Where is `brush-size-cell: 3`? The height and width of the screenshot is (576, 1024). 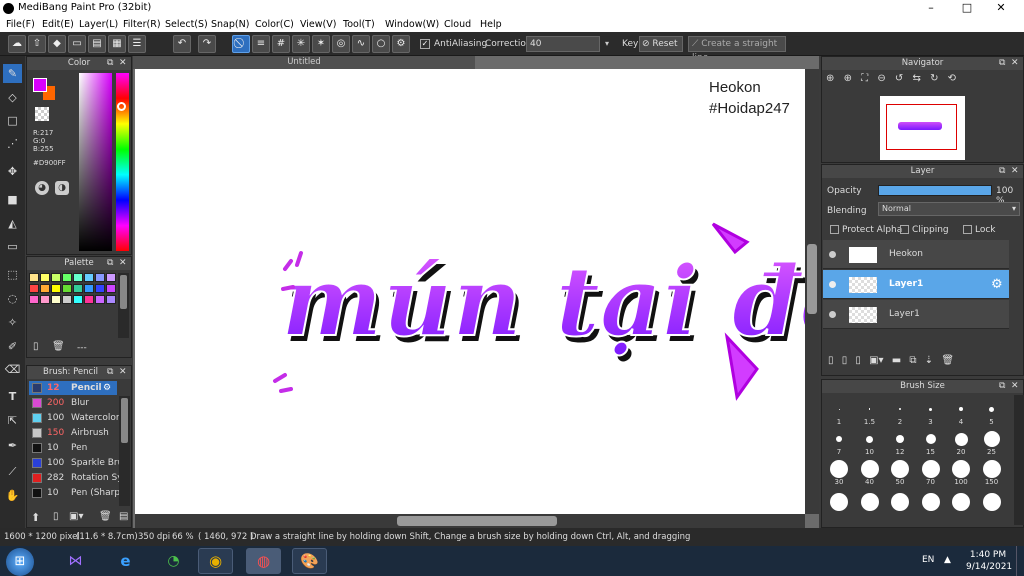 brush-size-cell: 3 is located at coordinates (931, 412).